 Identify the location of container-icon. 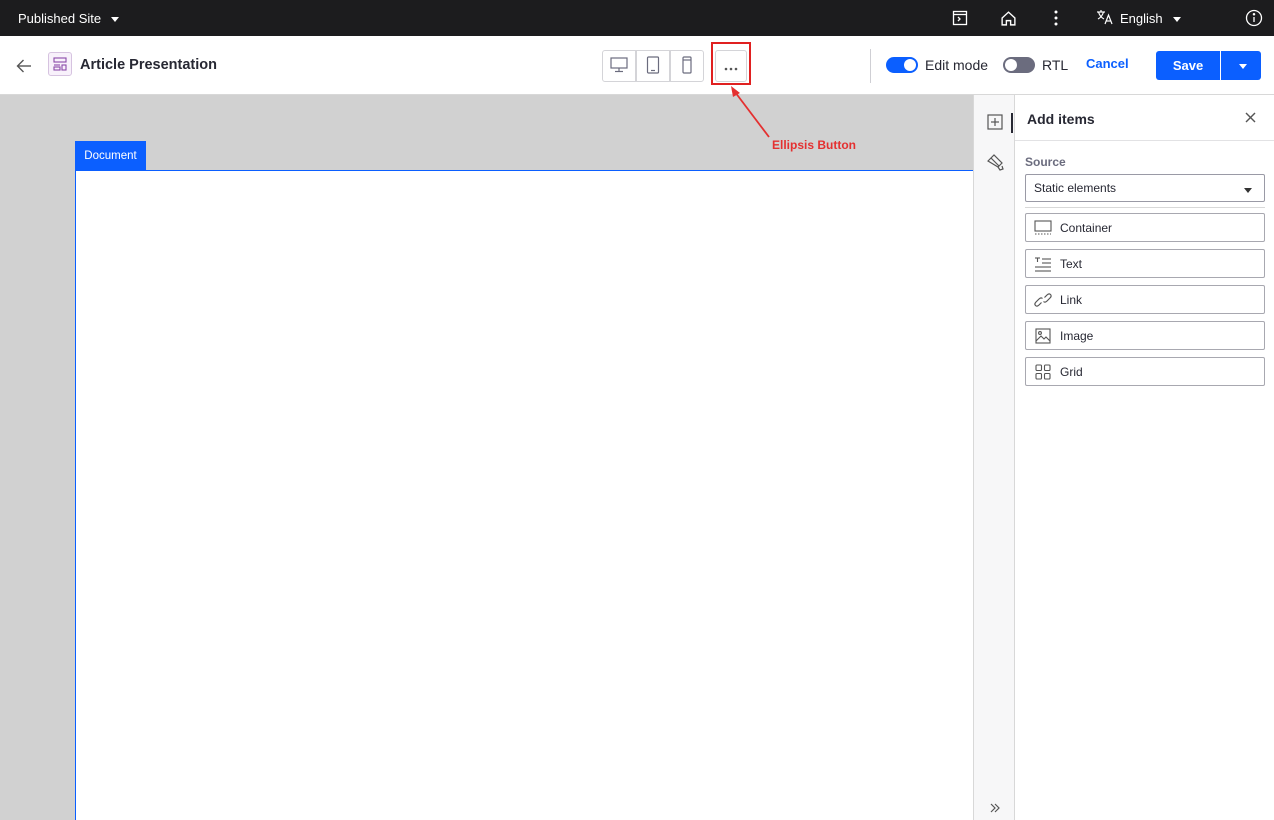
(1043, 228).